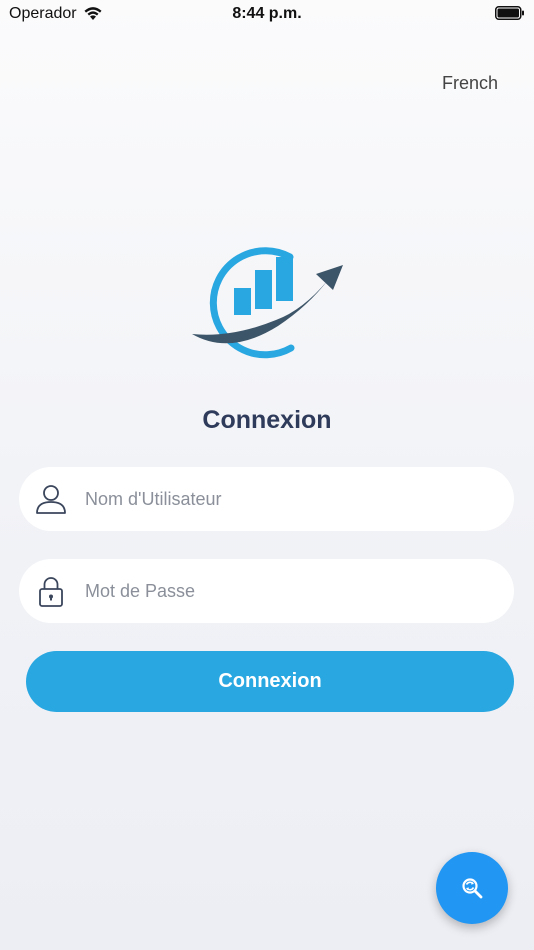 The height and width of the screenshot is (950, 534). Describe the element at coordinates (470, 83) in the screenshot. I see `language-selector: French` at that location.